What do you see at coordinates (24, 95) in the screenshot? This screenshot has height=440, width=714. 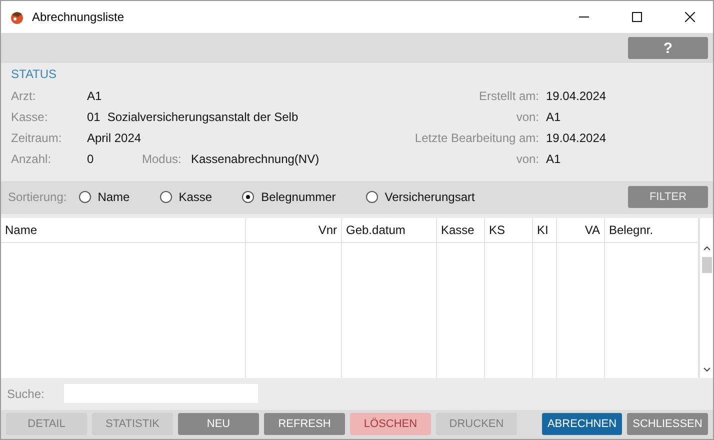 I see `field-label: Arzt:` at bounding box center [24, 95].